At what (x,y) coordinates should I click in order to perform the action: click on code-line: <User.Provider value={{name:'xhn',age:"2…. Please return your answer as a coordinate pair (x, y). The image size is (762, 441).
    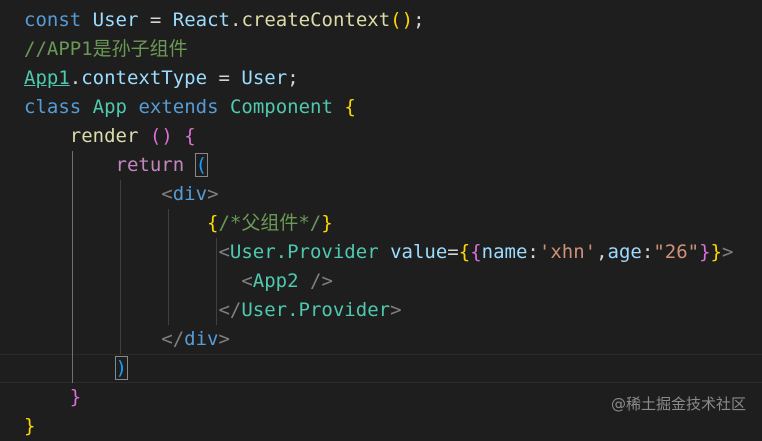
    Looking at the image, I should click on (378, 252).